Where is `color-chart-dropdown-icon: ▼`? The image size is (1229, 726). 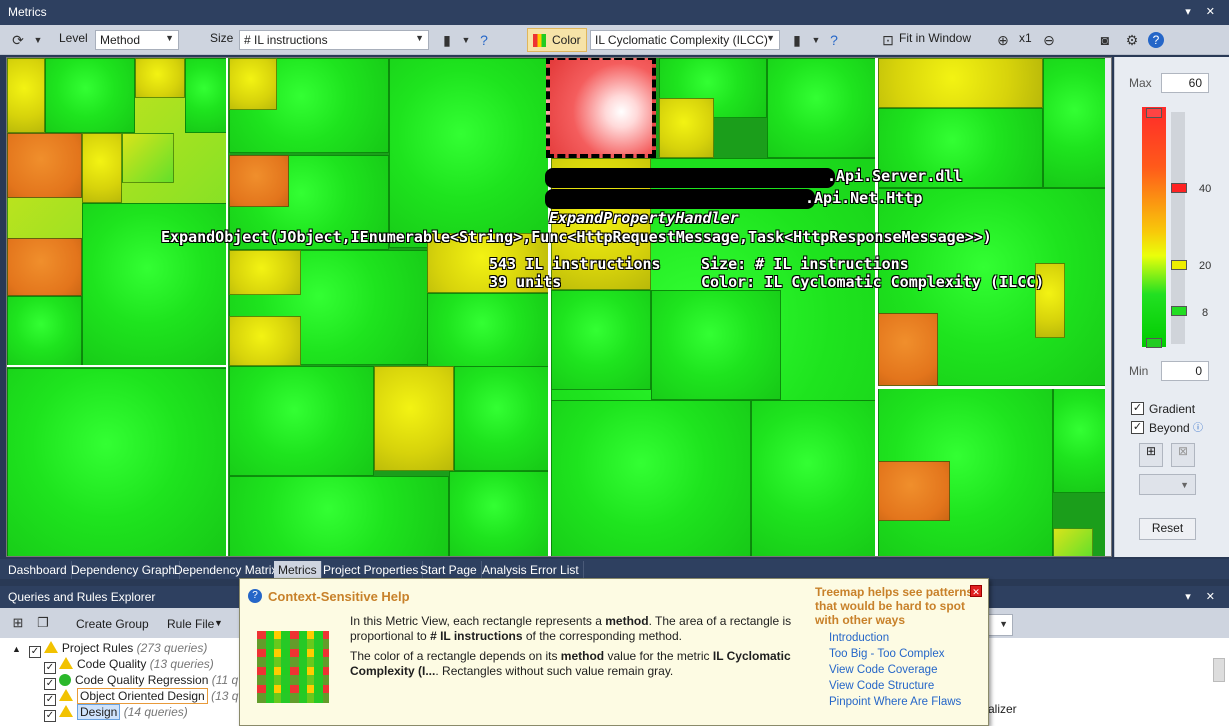
color-chart-dropdown-icon: ▼ is located at coordinates (816, 40).